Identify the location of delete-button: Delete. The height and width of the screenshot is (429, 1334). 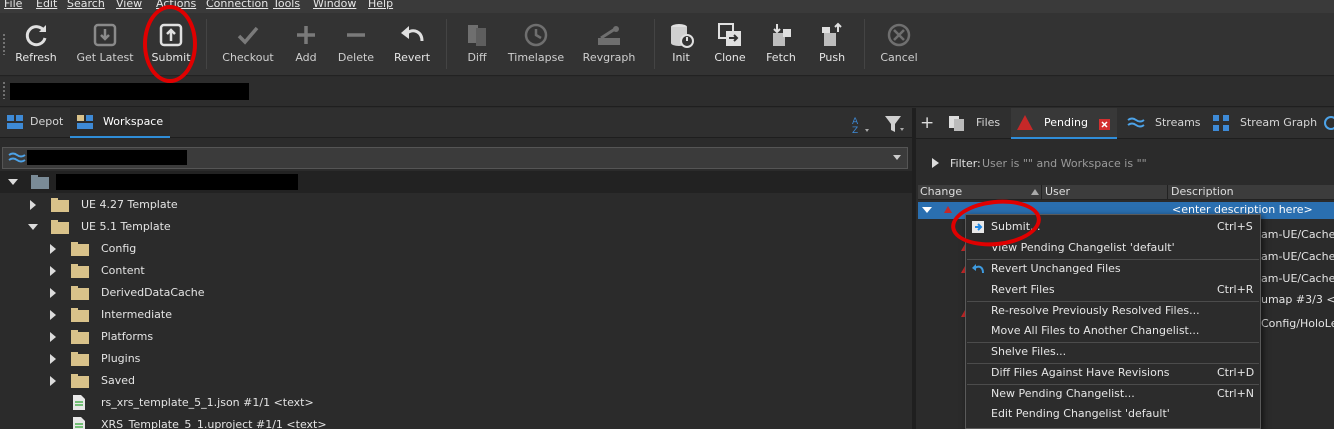
(356, 44).